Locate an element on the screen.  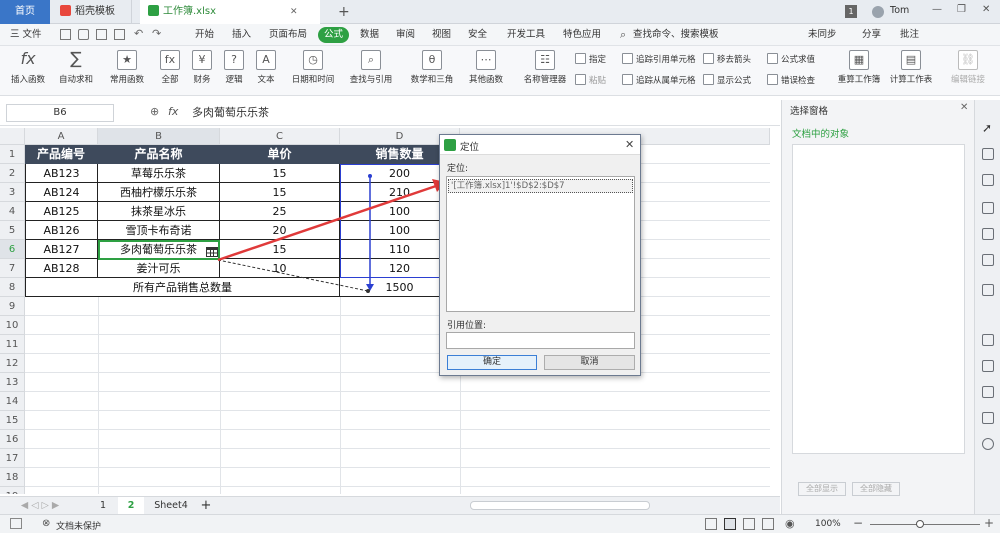
comment-button: 批注 is located at coordinates (909, 35).